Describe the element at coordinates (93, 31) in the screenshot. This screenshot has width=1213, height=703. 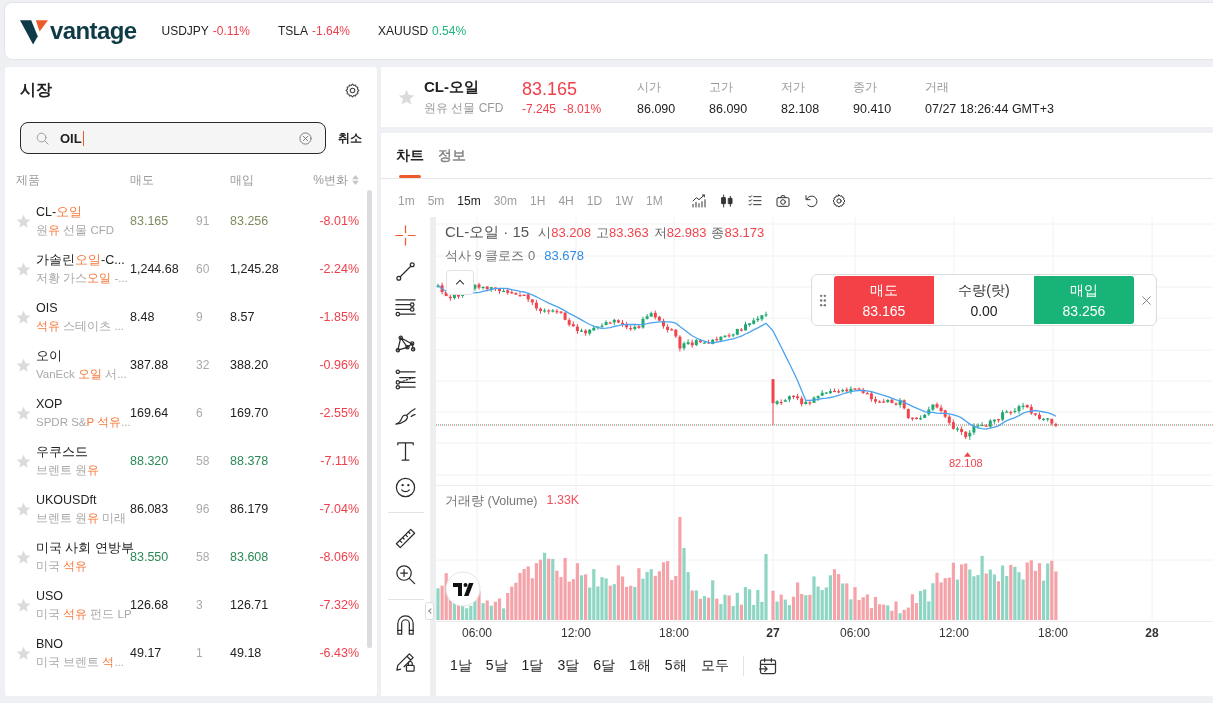
I see `logo-text: vantage` at that location.